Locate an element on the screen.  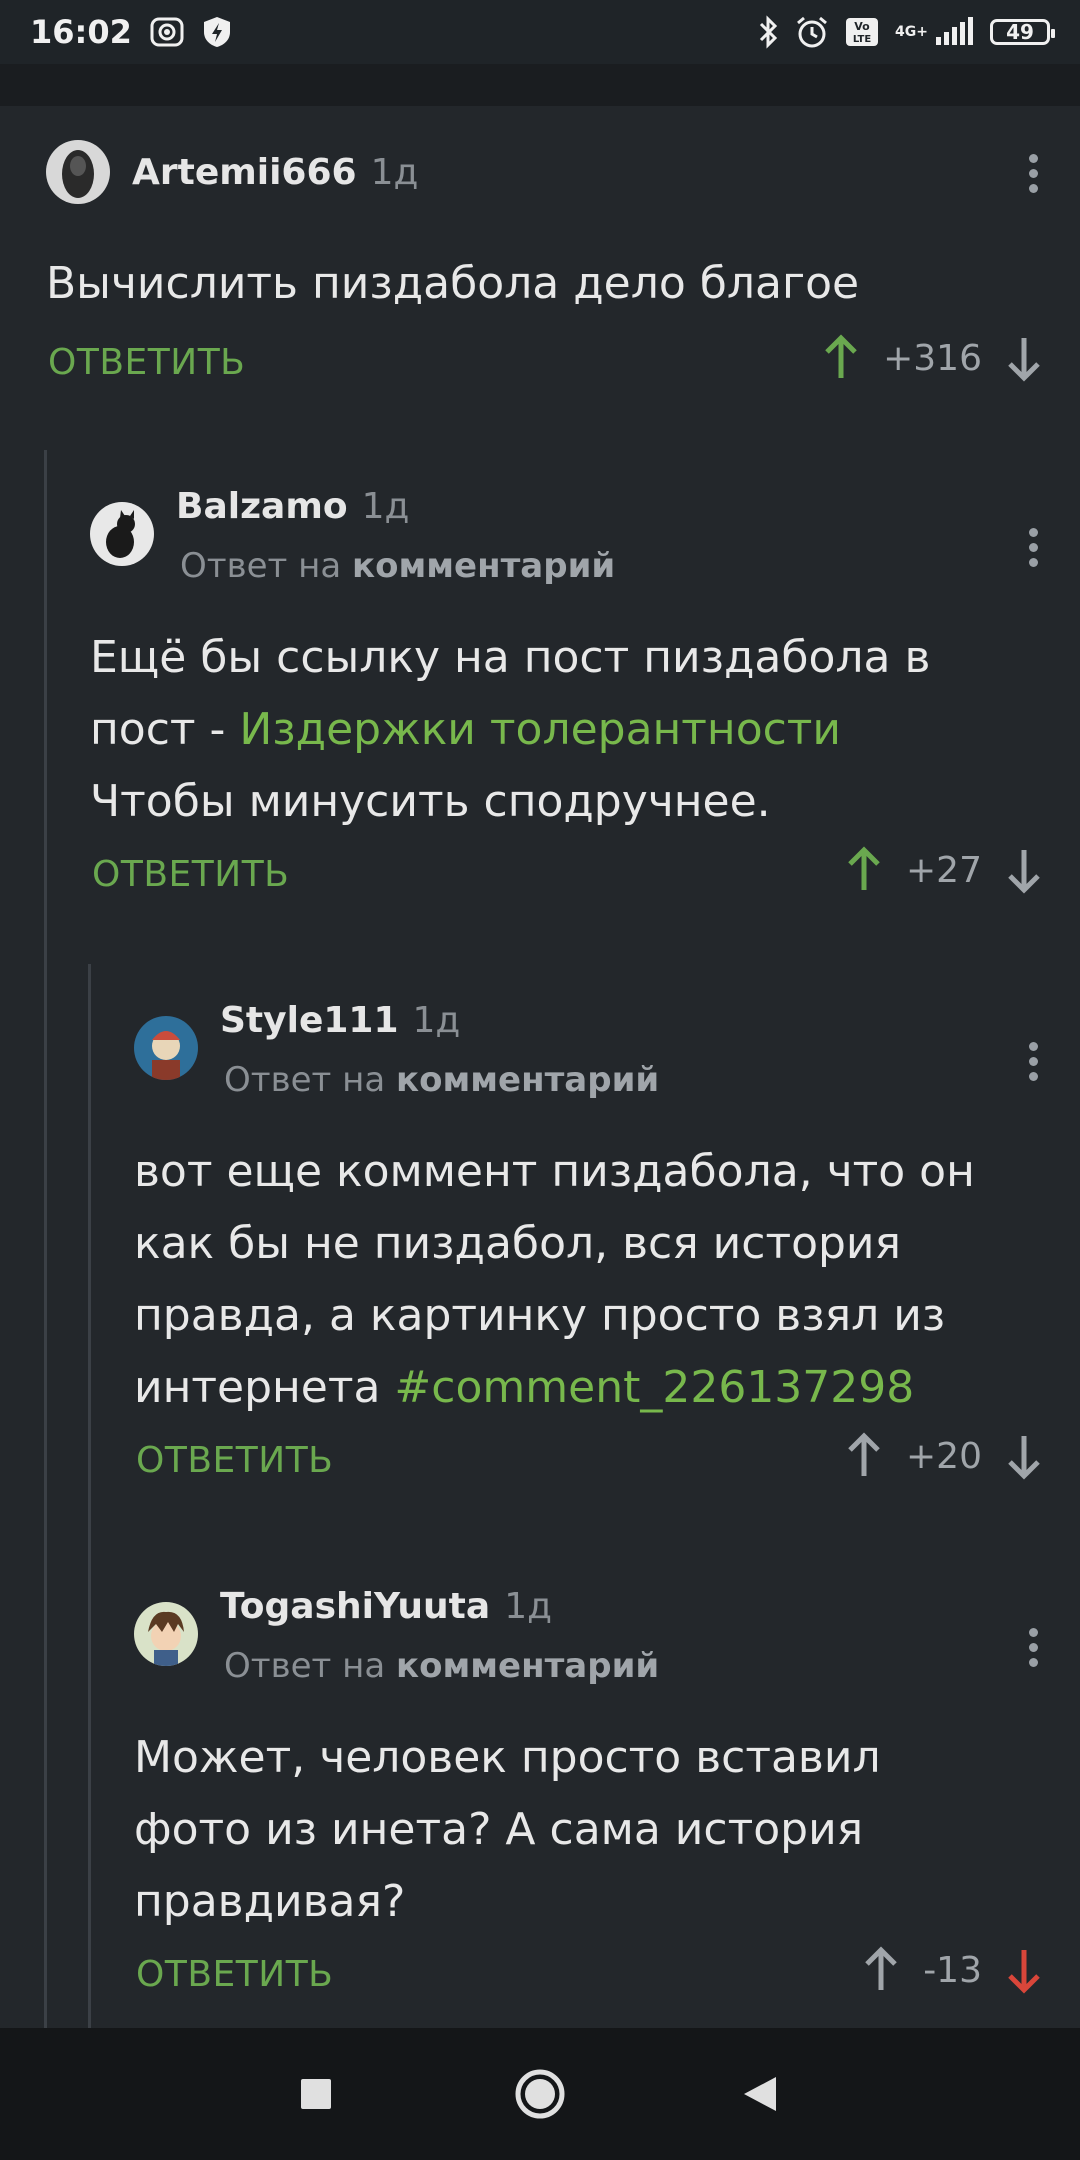
system-nav-bar is located at coordinates (540, 2094).